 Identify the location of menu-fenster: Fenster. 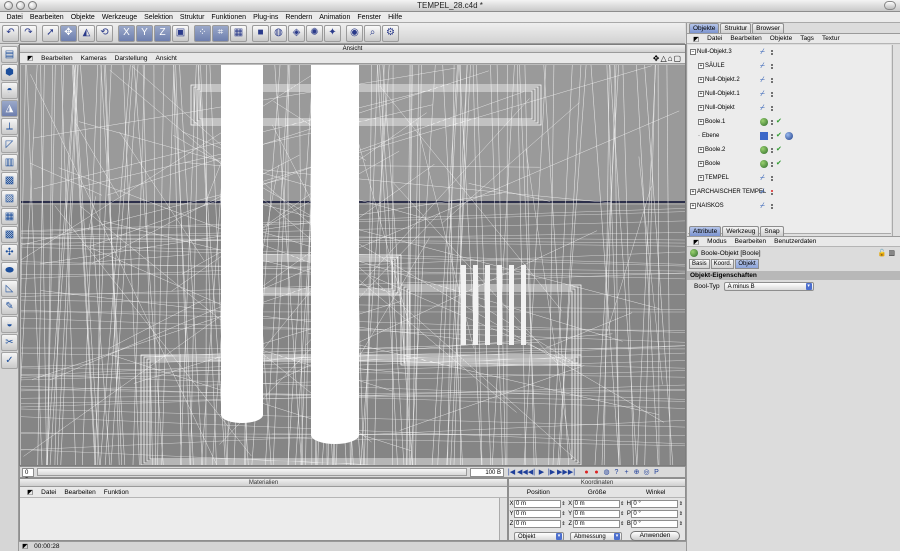
(369, 17).